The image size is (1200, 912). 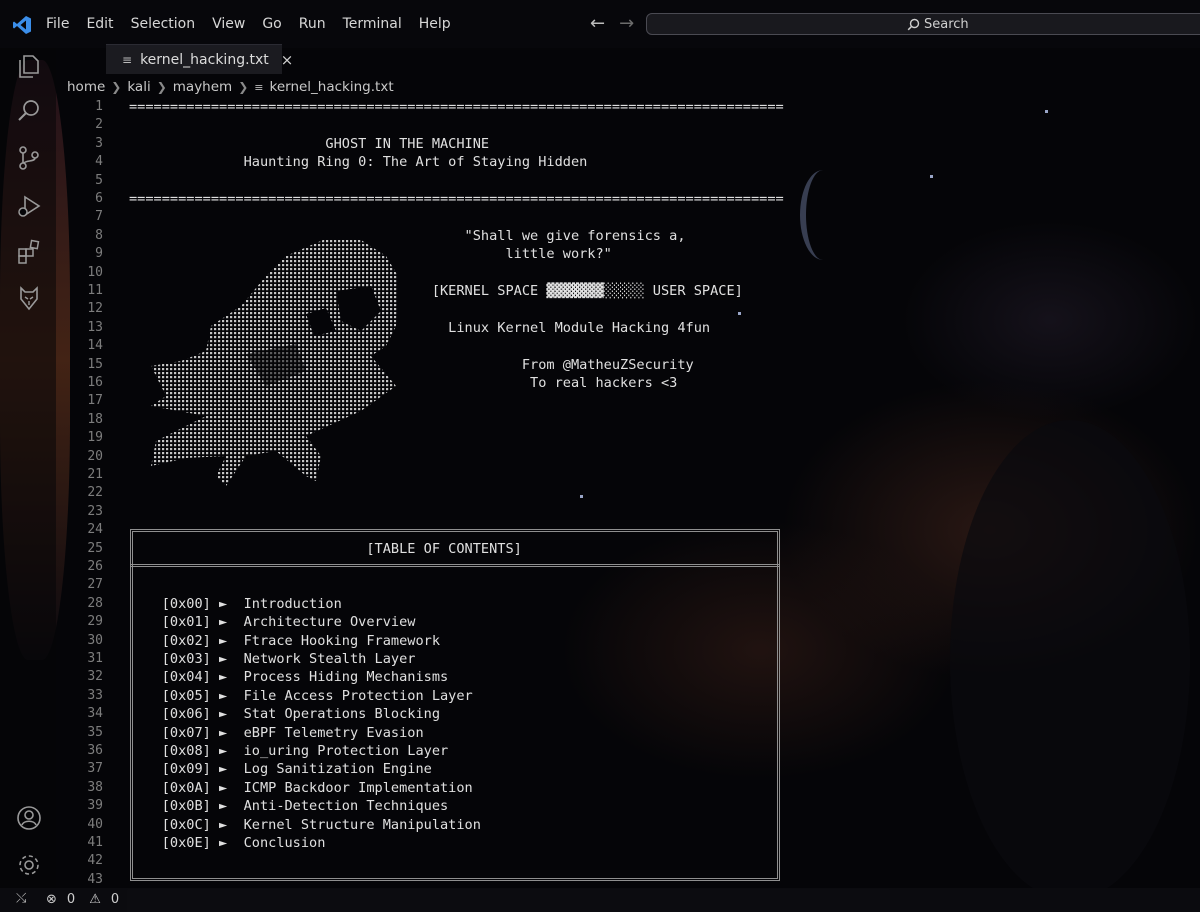 What do you see at coordinates (95, 382) in the screenshot?
I see `line-number: 16` at bounding box center [95, 382].